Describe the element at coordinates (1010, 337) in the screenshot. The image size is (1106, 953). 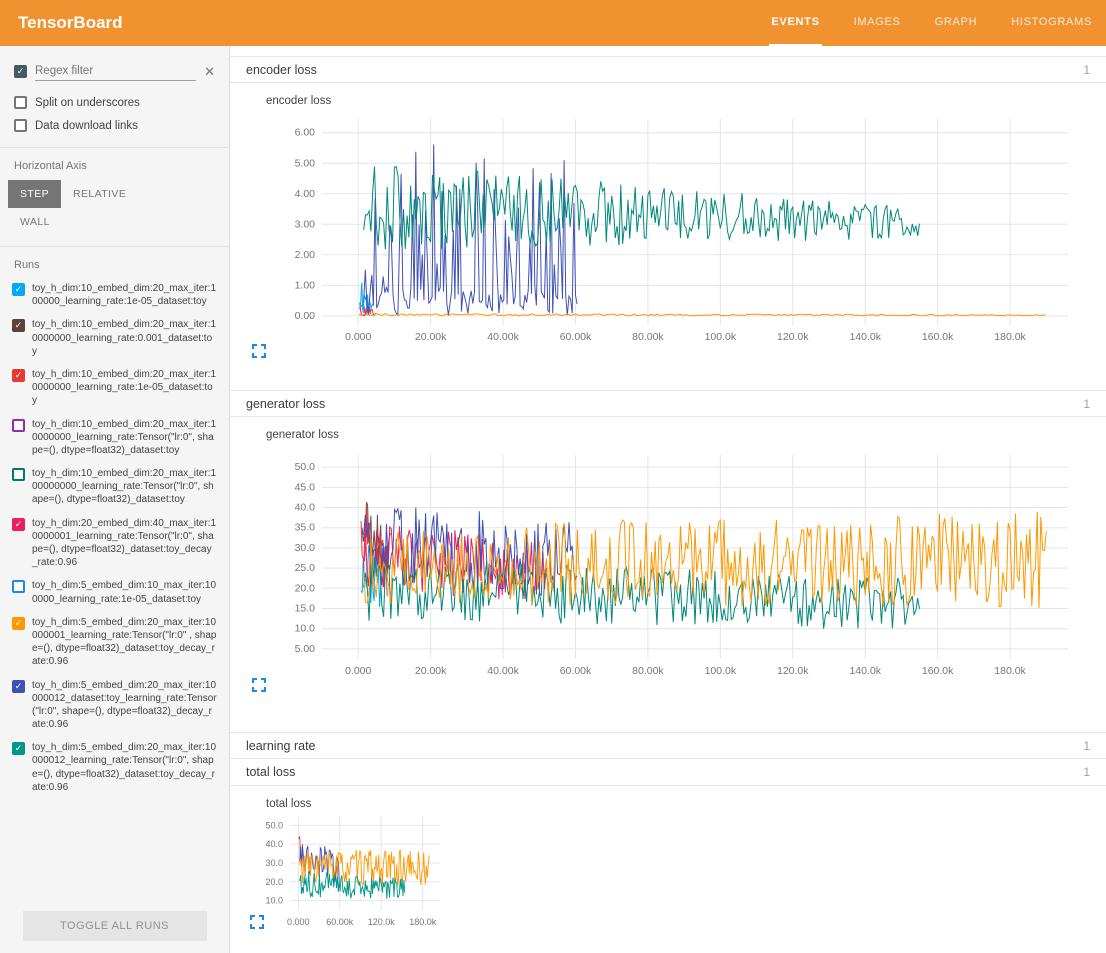
I see `svg-text: 180.0k` at that location.